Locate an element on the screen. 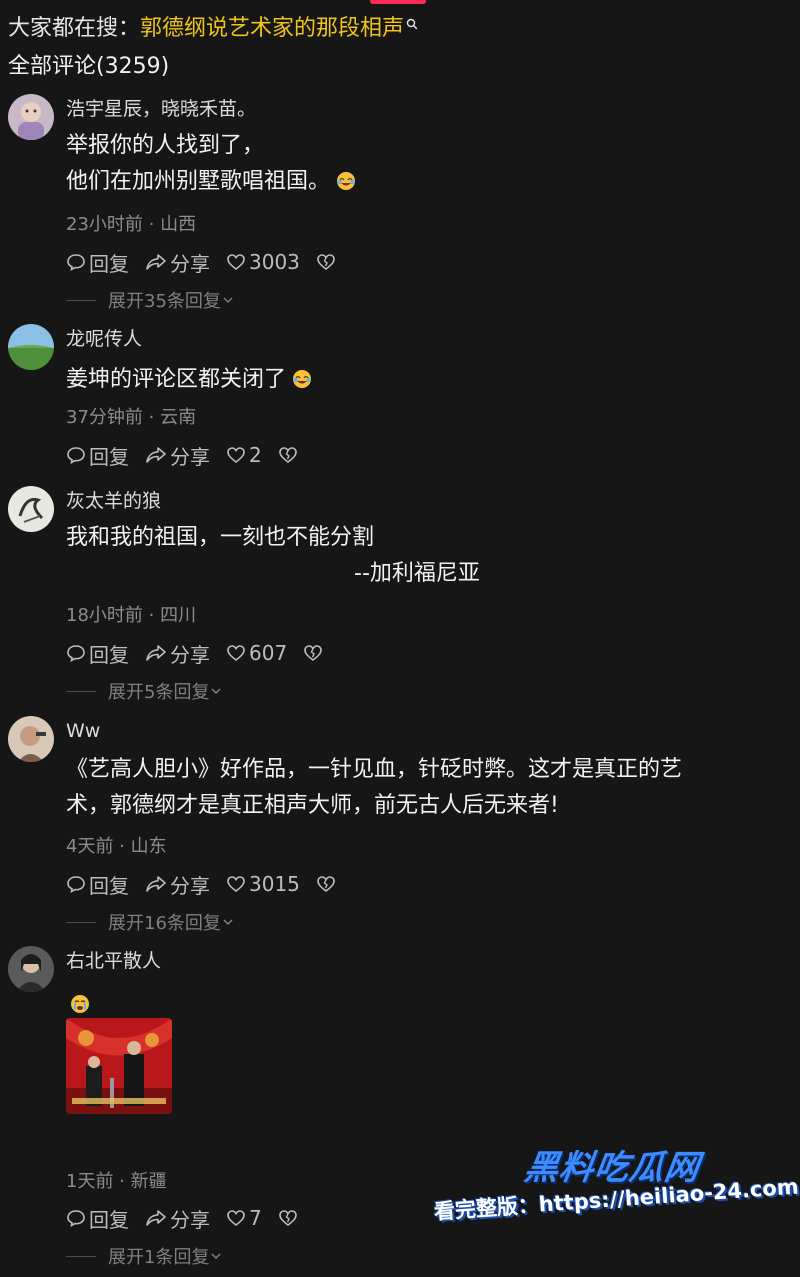 This screenshot has height=1277, width=800. comment-meta: 4天前 · 山东 is located at coordinates (116, 846).